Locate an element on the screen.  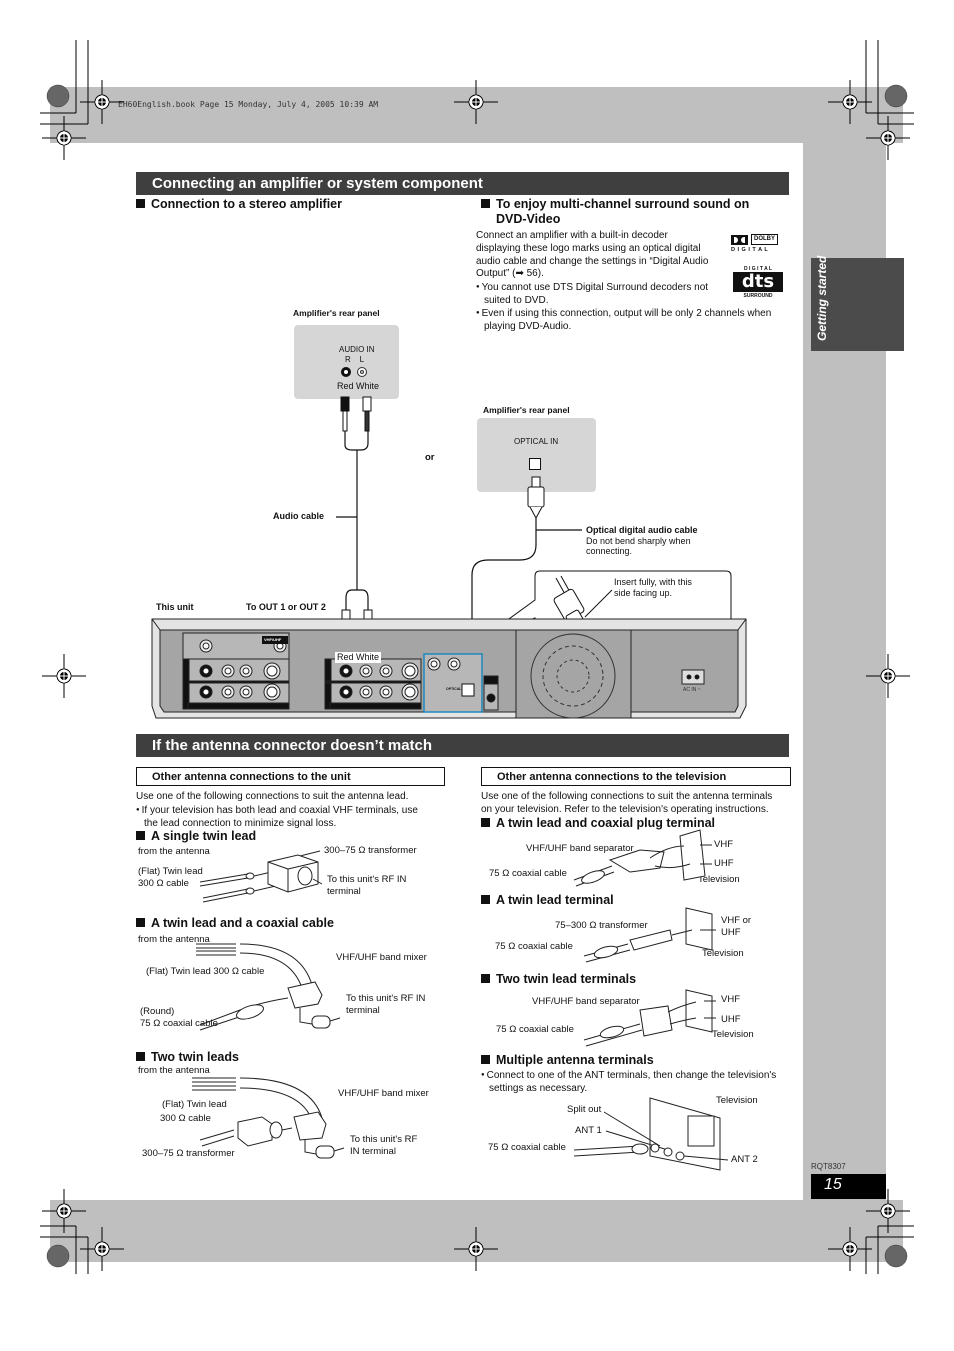
twin-lead-coax-plug-diagram is located at coordinates (642, 858).